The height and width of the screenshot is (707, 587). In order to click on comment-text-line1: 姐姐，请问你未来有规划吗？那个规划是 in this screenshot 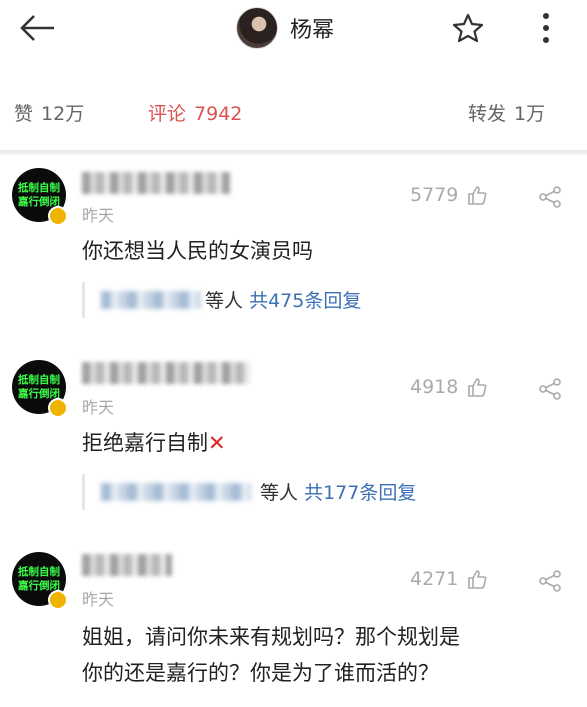, I will do `click(271, 637)`.